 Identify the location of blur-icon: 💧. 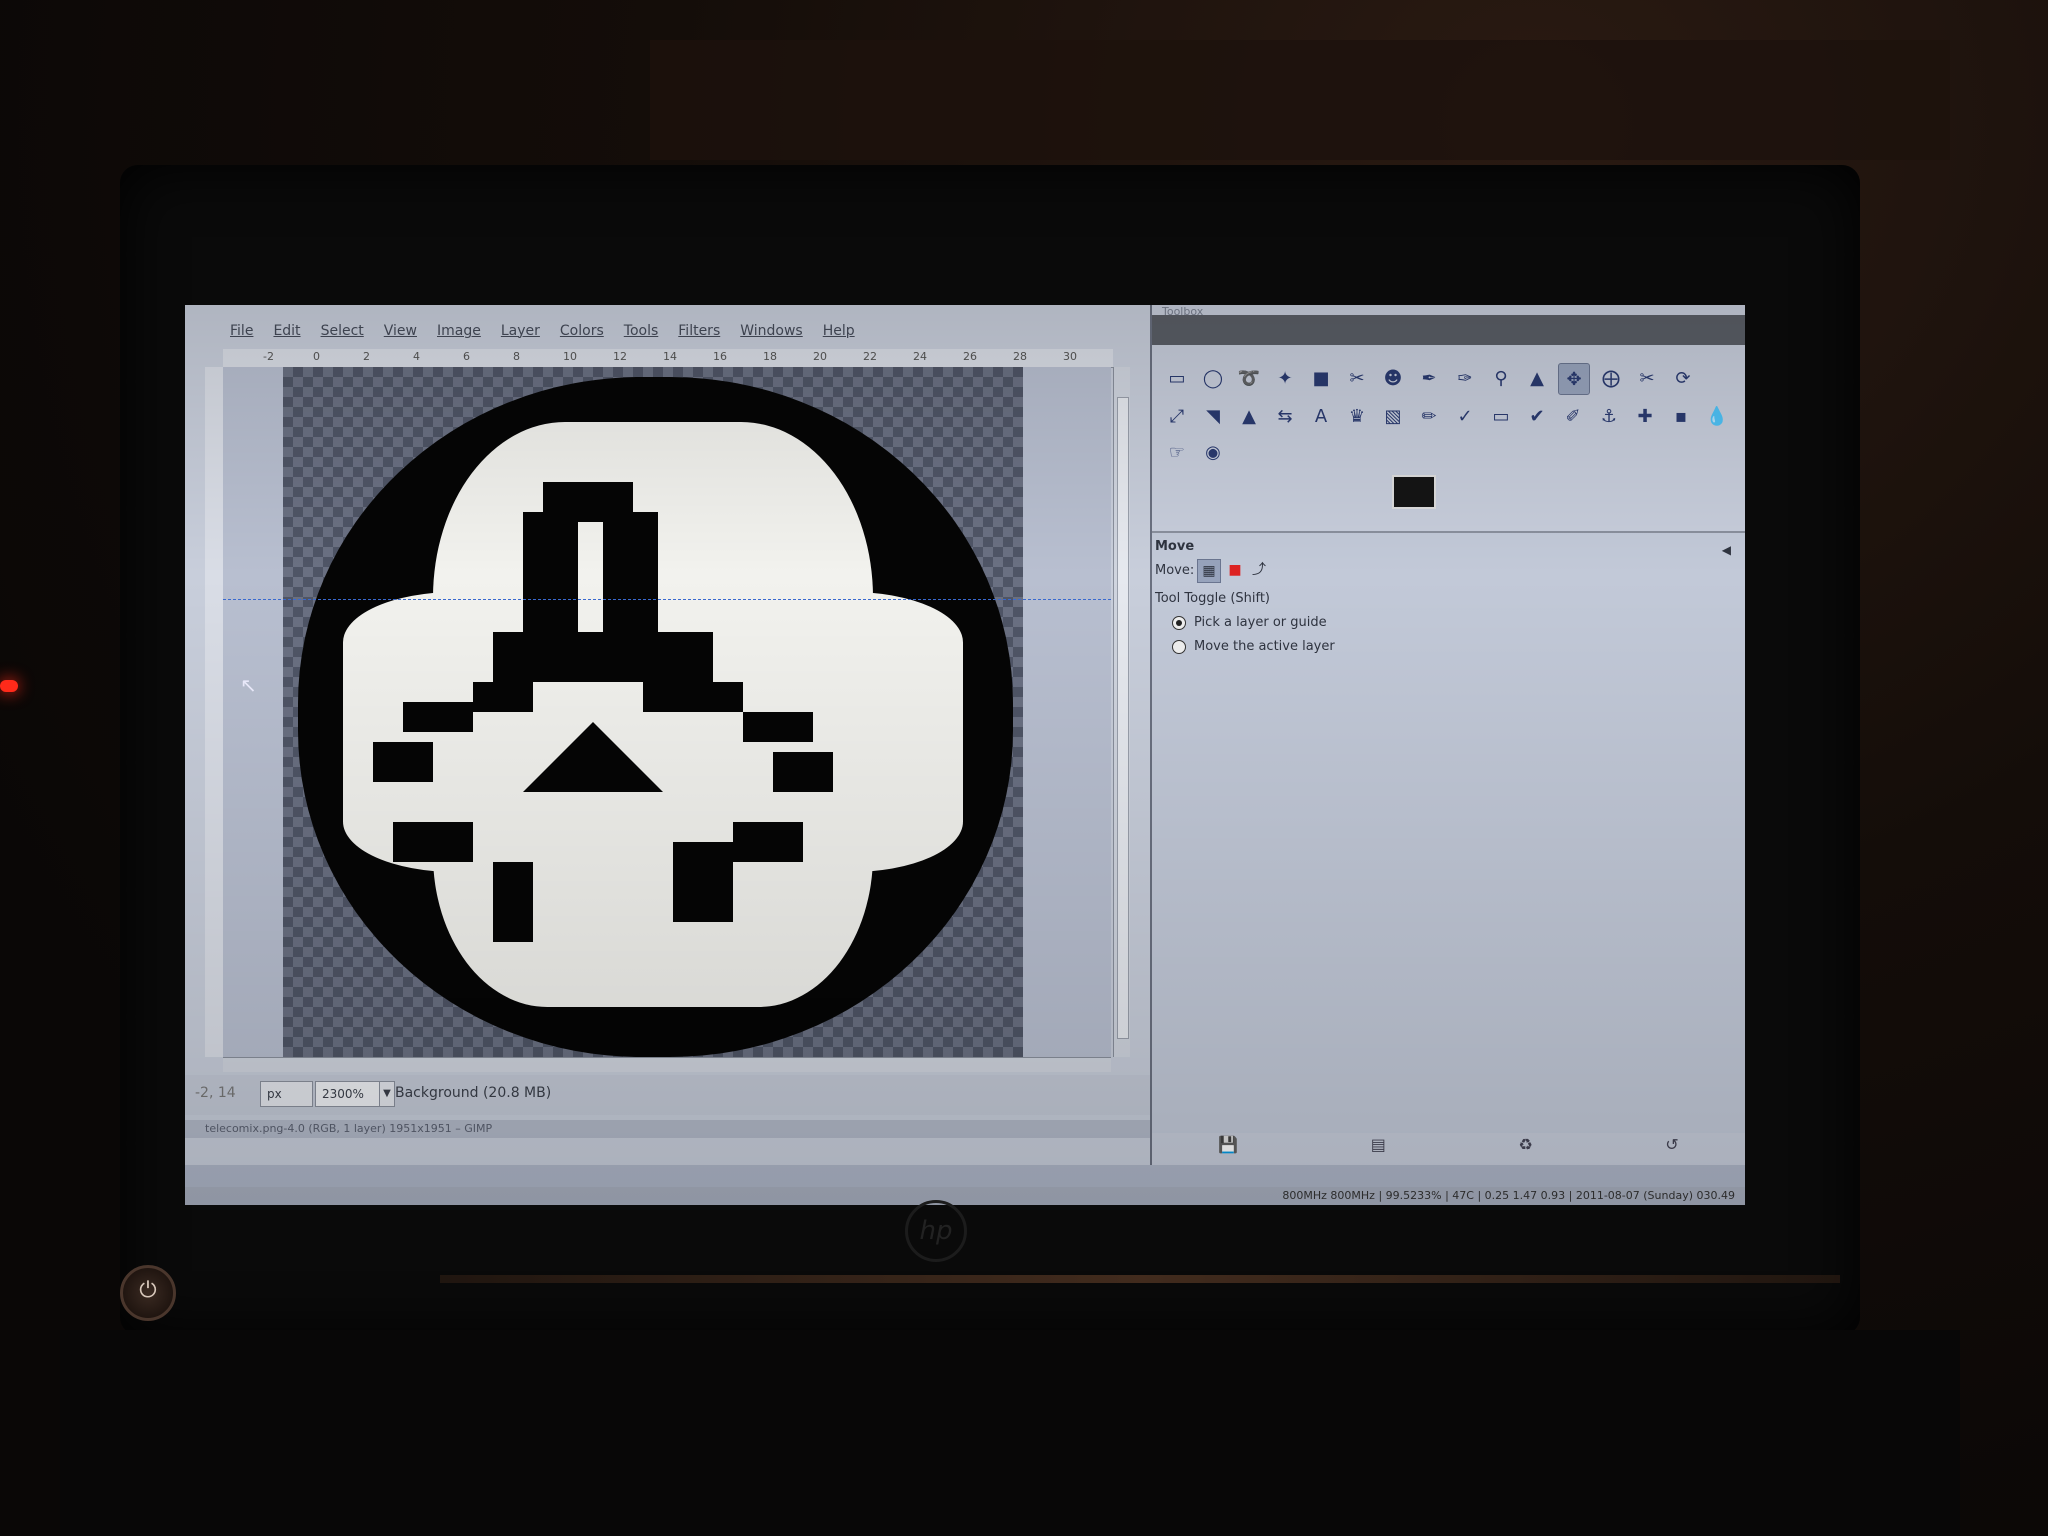
(1717, 416).